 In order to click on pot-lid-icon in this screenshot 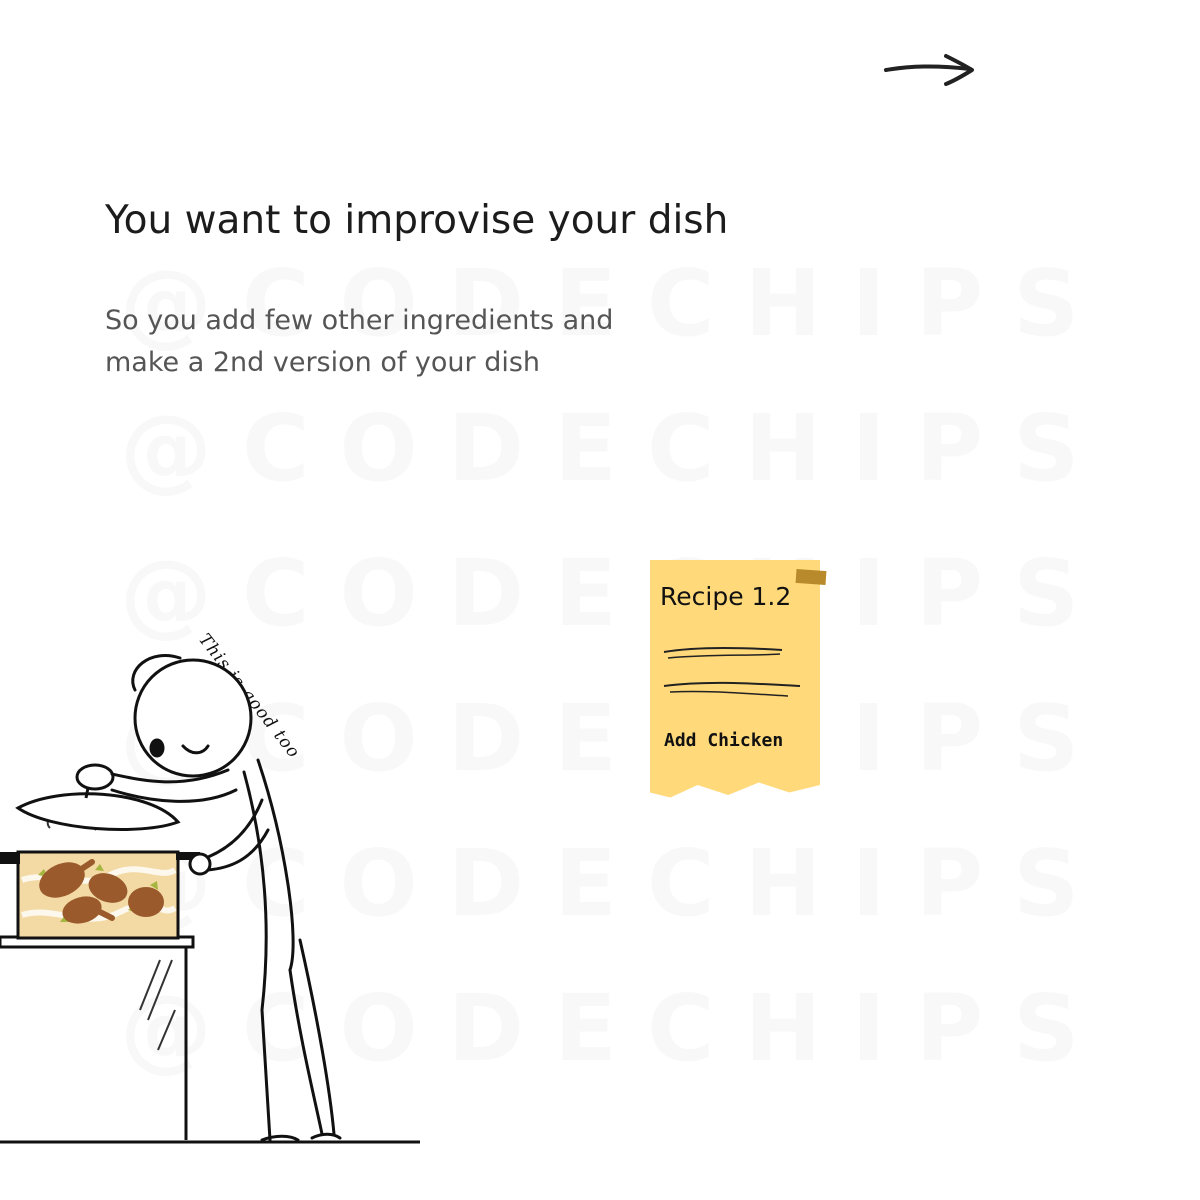, I will do `click(98, 797)`.